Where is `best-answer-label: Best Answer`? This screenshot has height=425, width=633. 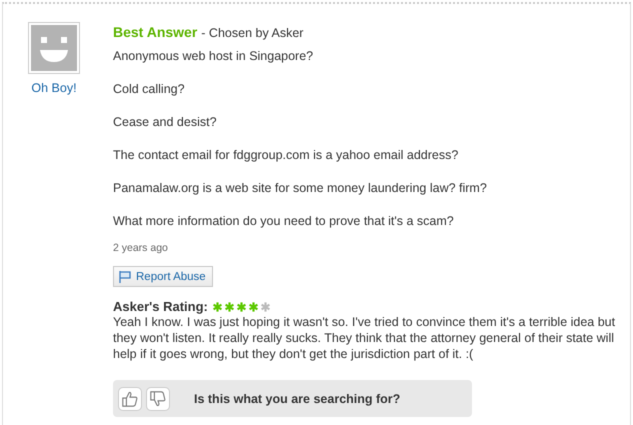 best-answer-label: Best Answer is located at coordinates (155, 32).